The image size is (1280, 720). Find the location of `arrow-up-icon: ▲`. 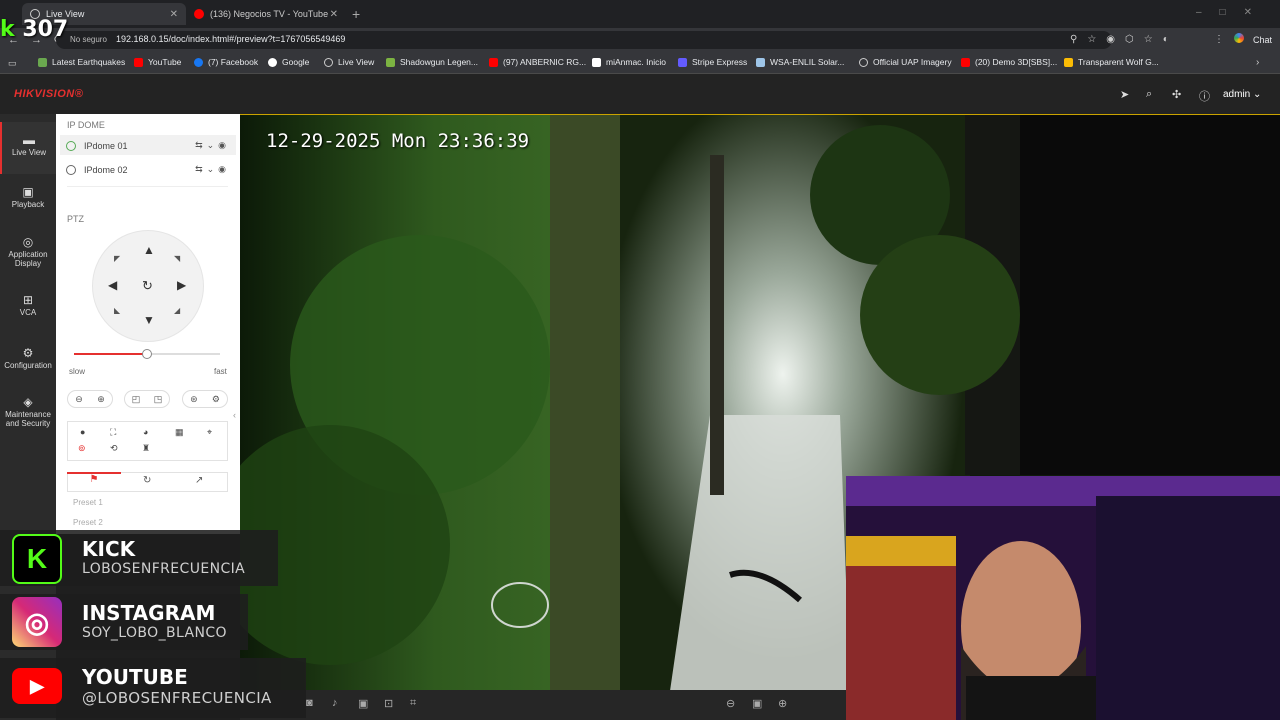

arrow-up-icon: ▲ is located at coordinates (149, 250).